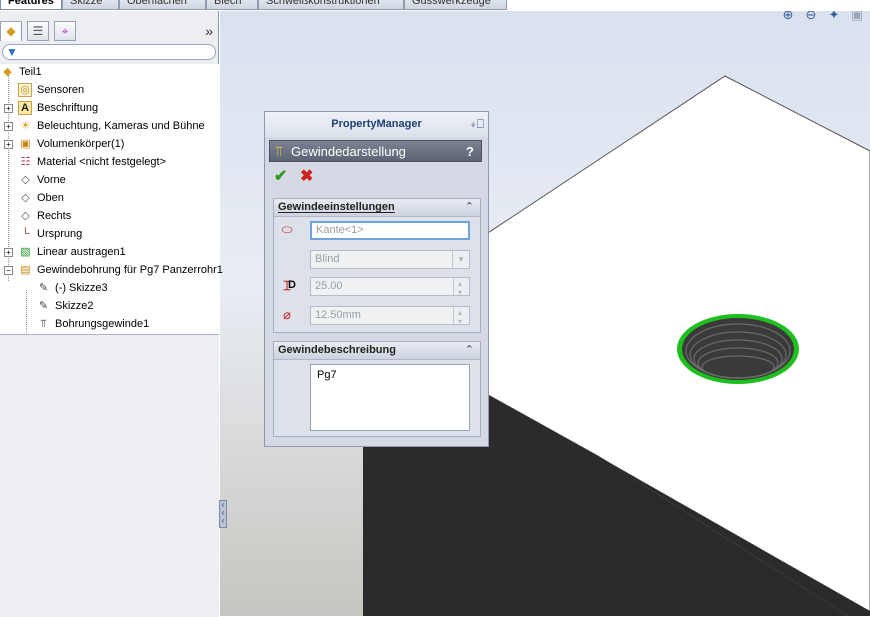  Describe the element at coordinates (109, 475) in the screenshot. I see `feature-manager-empty-area` at that location.